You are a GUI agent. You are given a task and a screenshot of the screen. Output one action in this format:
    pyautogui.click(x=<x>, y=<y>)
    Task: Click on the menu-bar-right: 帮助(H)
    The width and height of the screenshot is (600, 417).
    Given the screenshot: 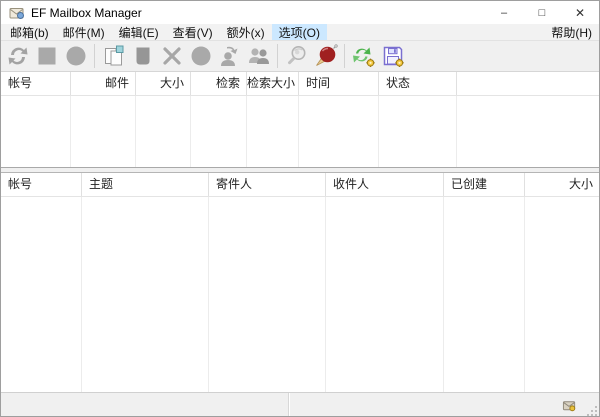 What is the action you would take?
    pyautogui.click(x=571, y=32)
    